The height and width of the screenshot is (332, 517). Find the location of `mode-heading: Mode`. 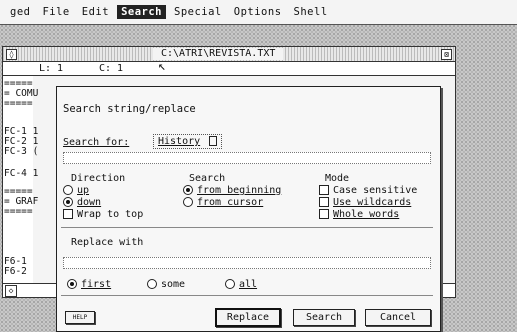

mode-heading: Mode is located at coordinates (337, 178).